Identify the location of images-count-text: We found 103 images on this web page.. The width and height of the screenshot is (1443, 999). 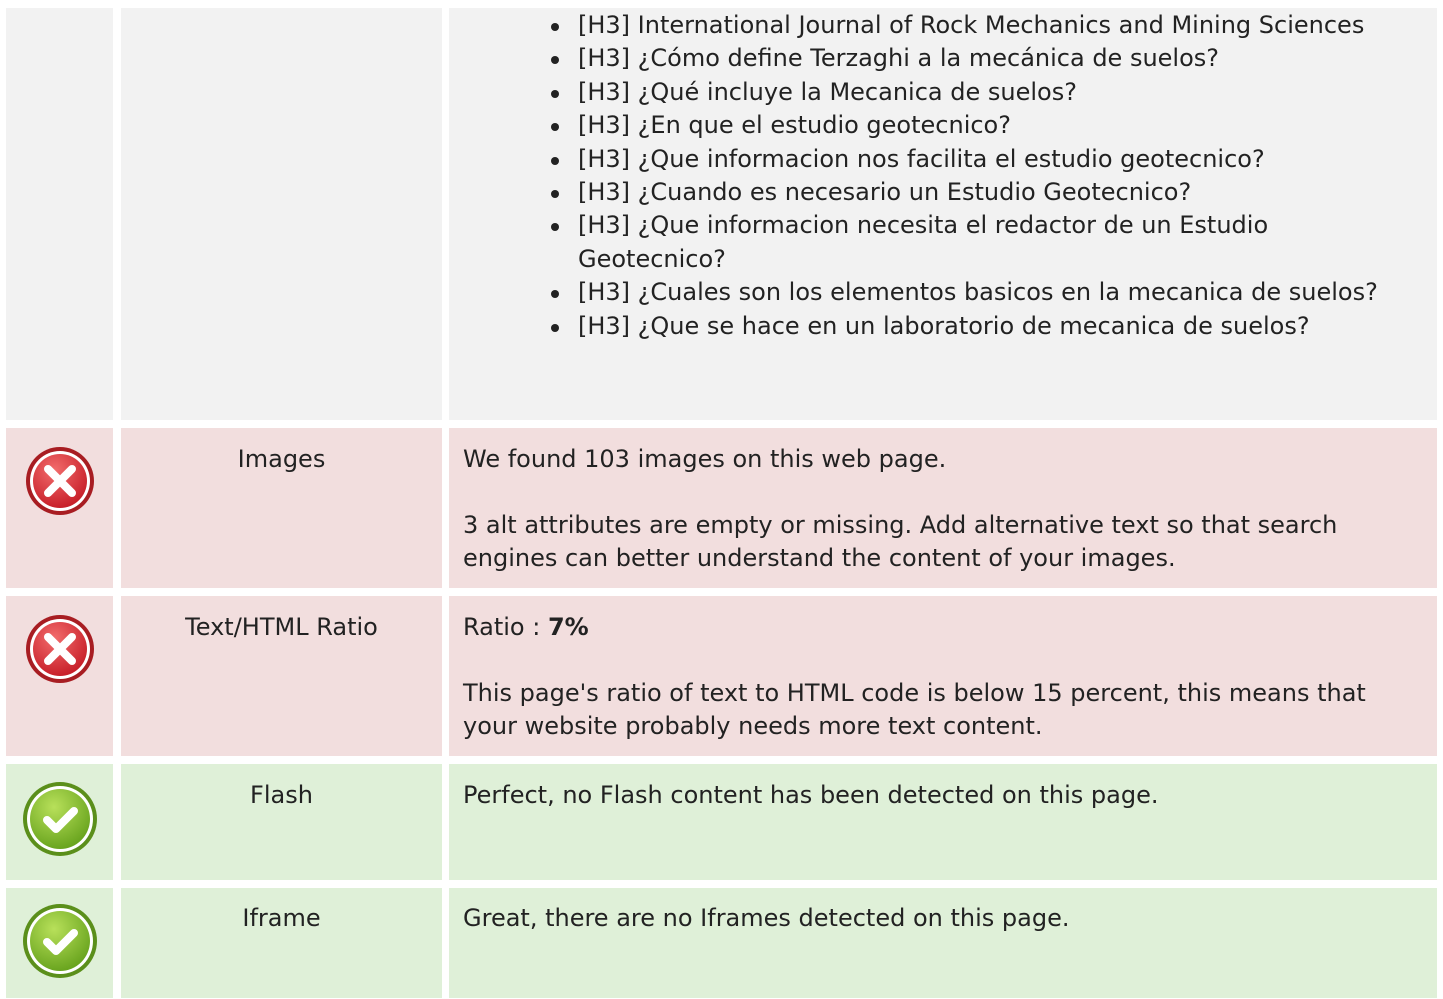
(705, 459).